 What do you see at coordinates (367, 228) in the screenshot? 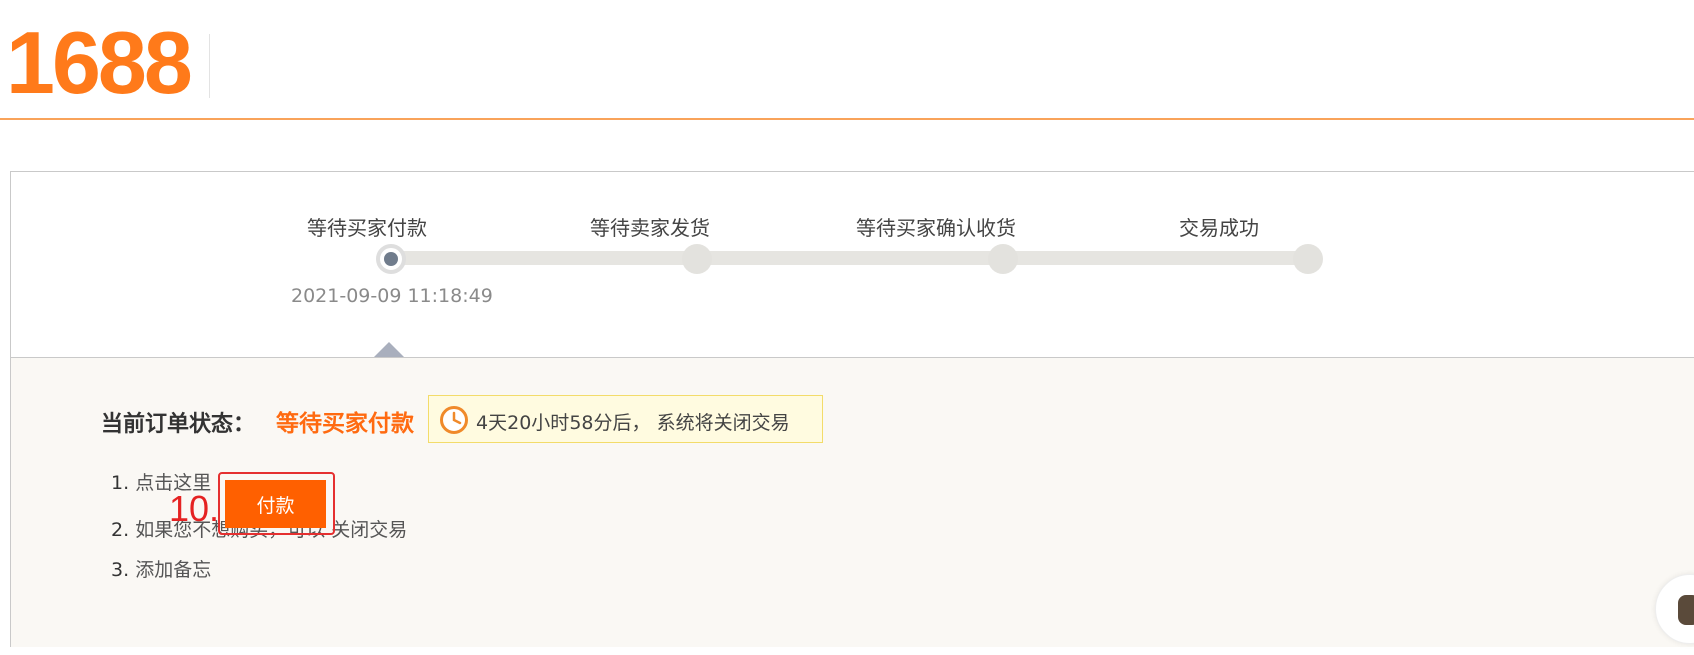
I see `step-label-await-payment: 等待买家付款` at bounding box center [367, 228].